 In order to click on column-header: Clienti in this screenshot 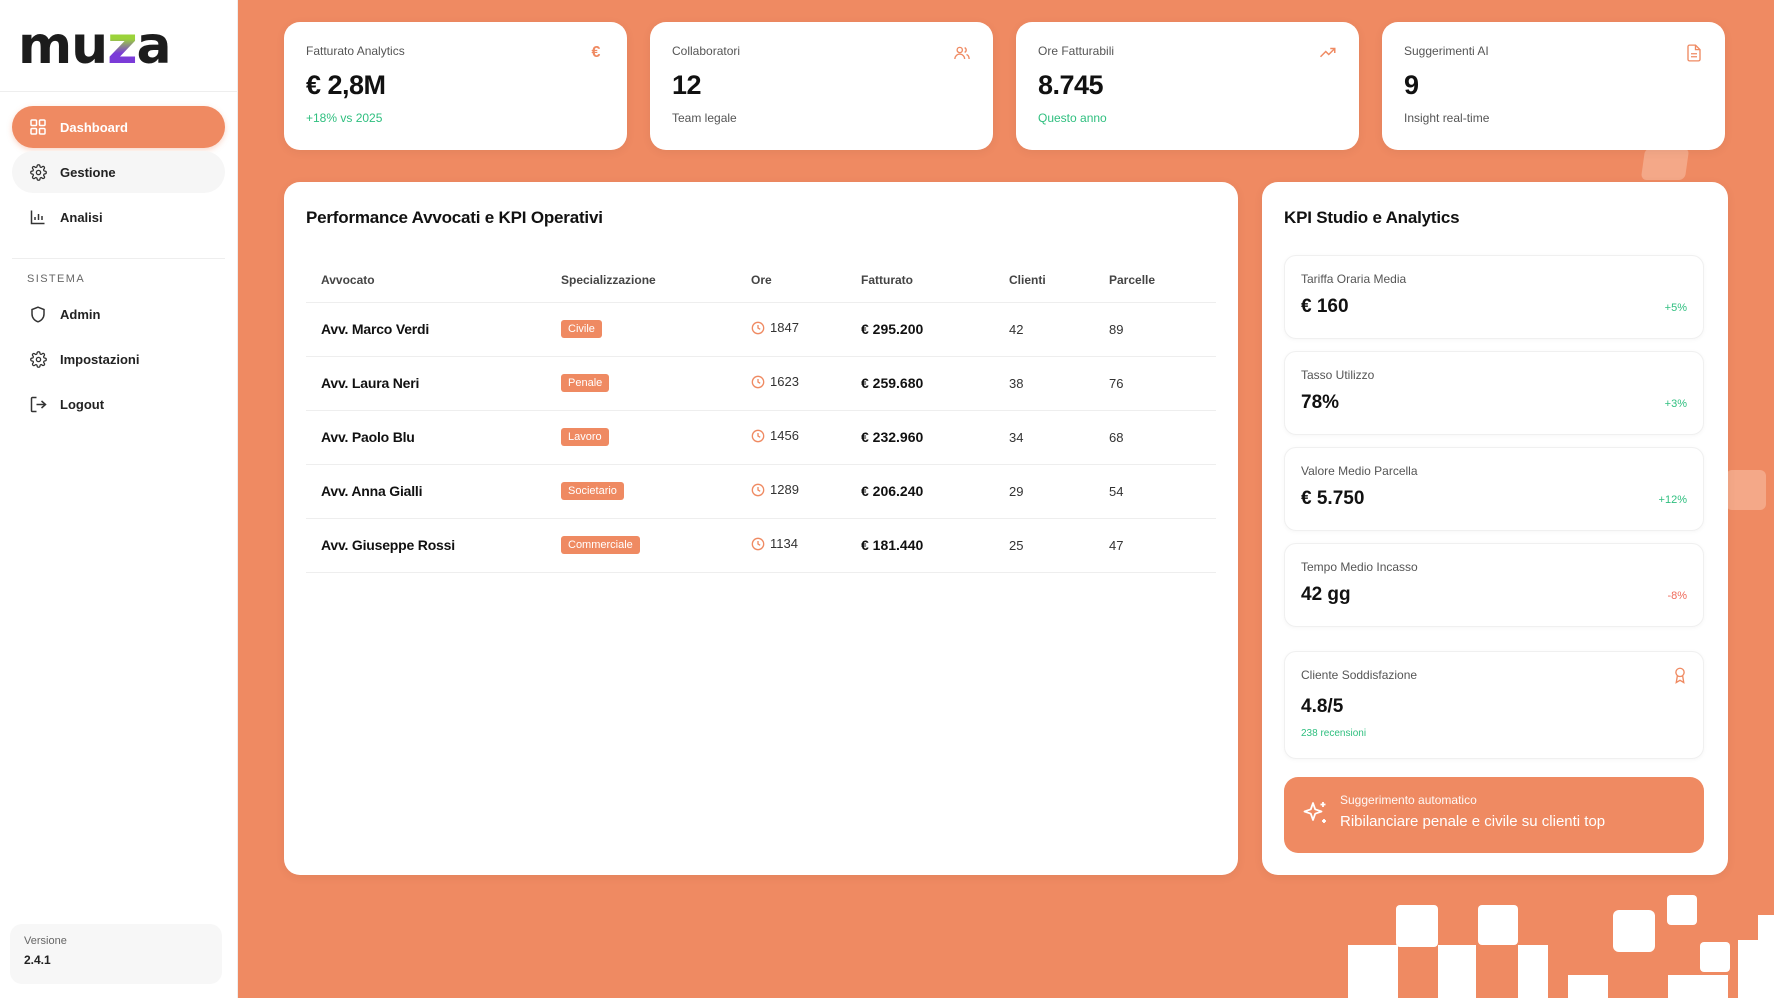, I will do `click(1044, 280)`.